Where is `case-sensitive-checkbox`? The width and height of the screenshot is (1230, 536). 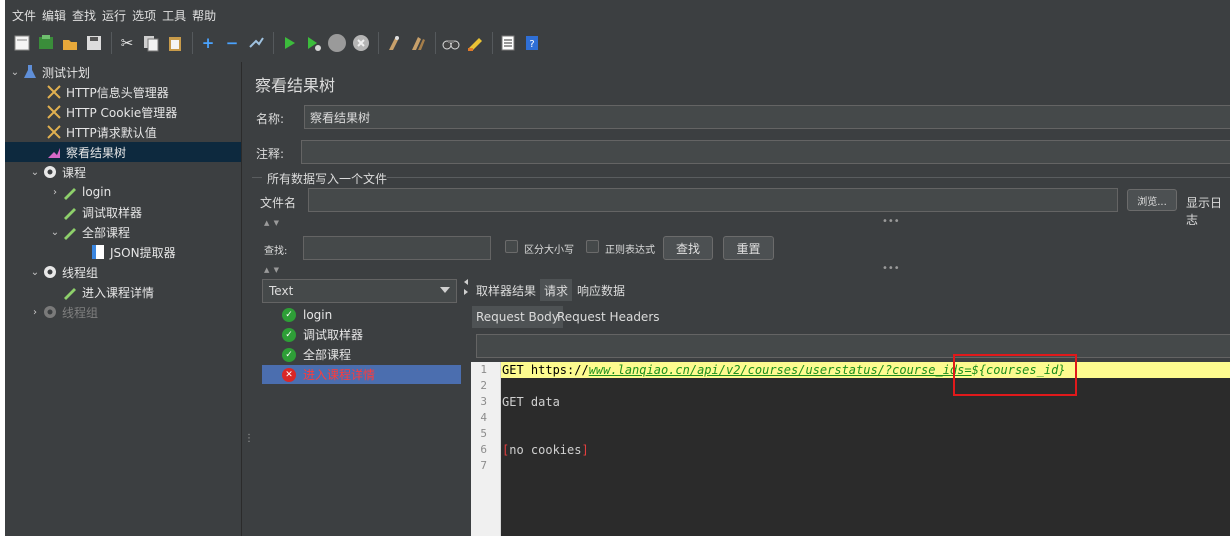 case-sensitive-checkbox is located at coordinates (511, 246).